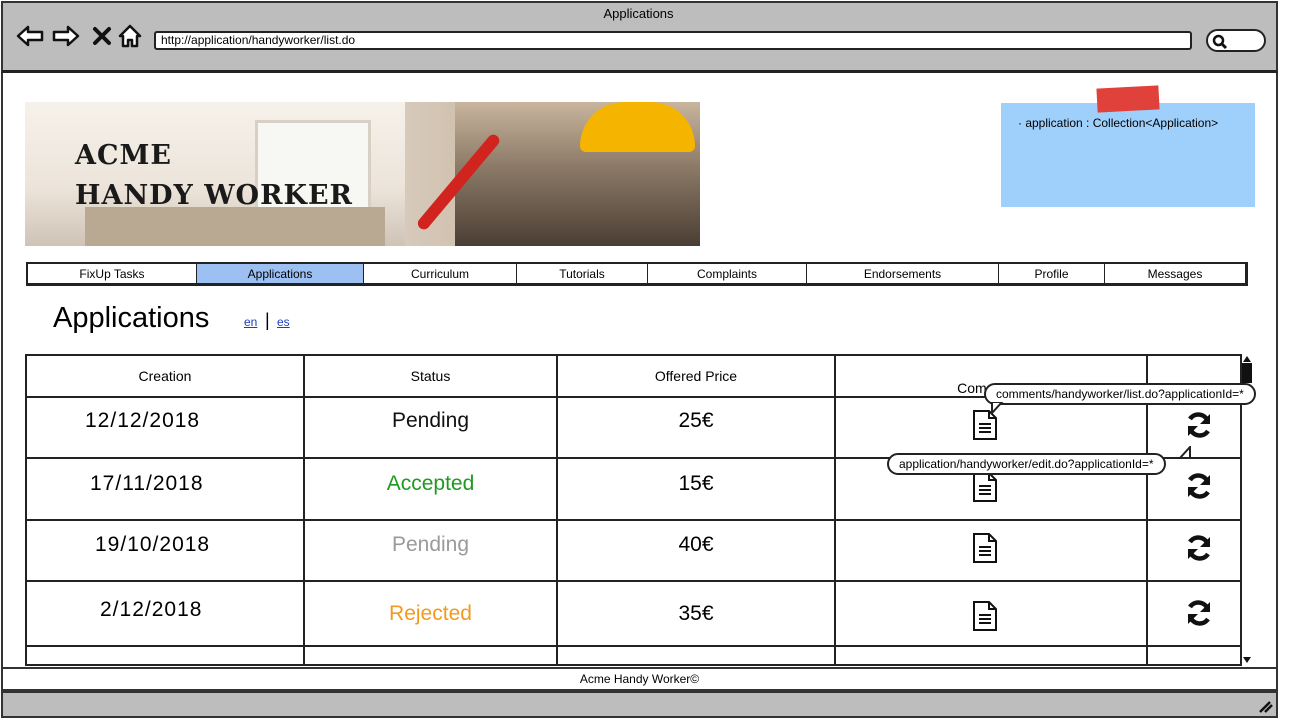 The height and width of the screenshot is (720, 1291). I want to click on close-icon, so click(102, 36).